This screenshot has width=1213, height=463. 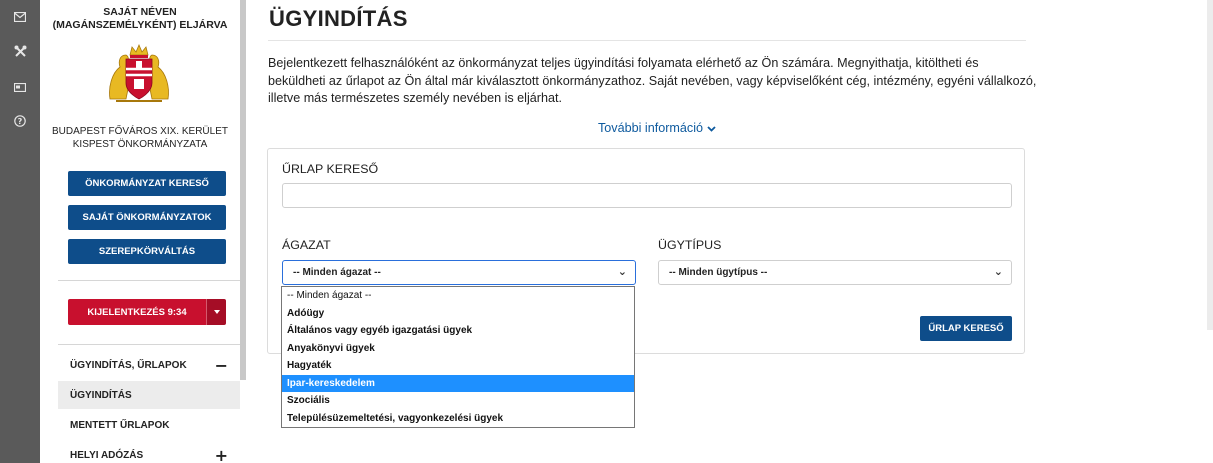 I want to click on menu-item-saved-forms: MENTETT ŰRLAPOK, so click(x=149, y=425).